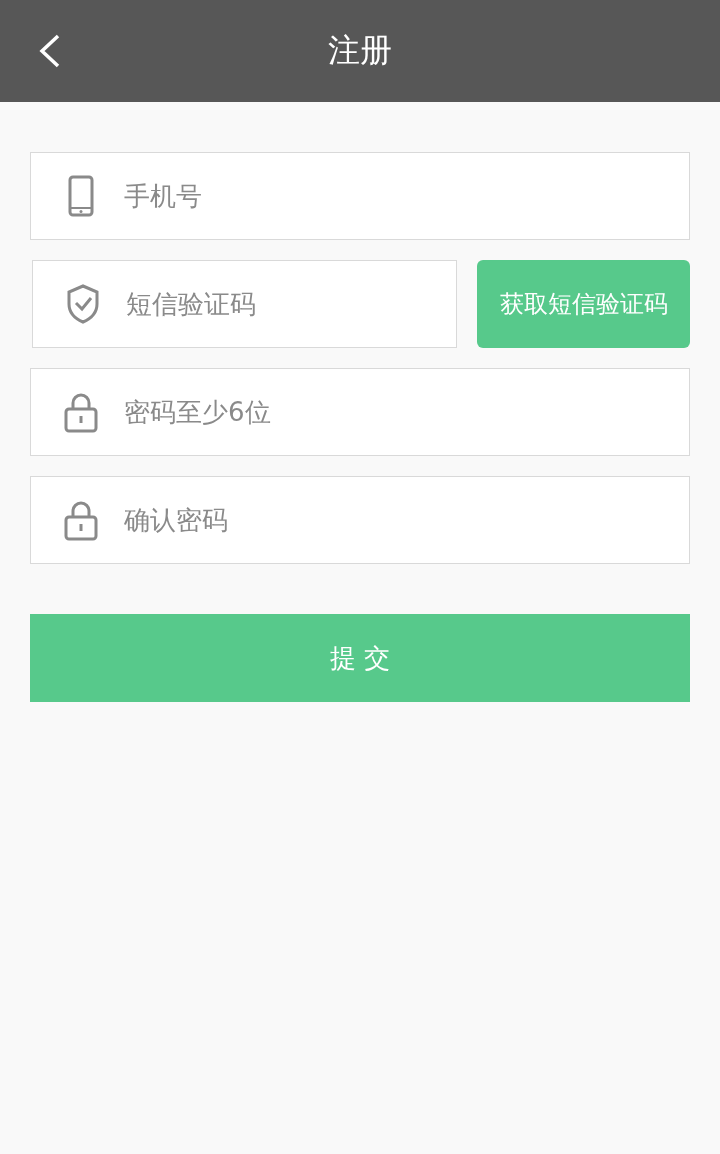  What do you see at coordinates (244, 304) in the screenshot?
I see `input-field: 短信验证码` at bounding box center [244, 304].